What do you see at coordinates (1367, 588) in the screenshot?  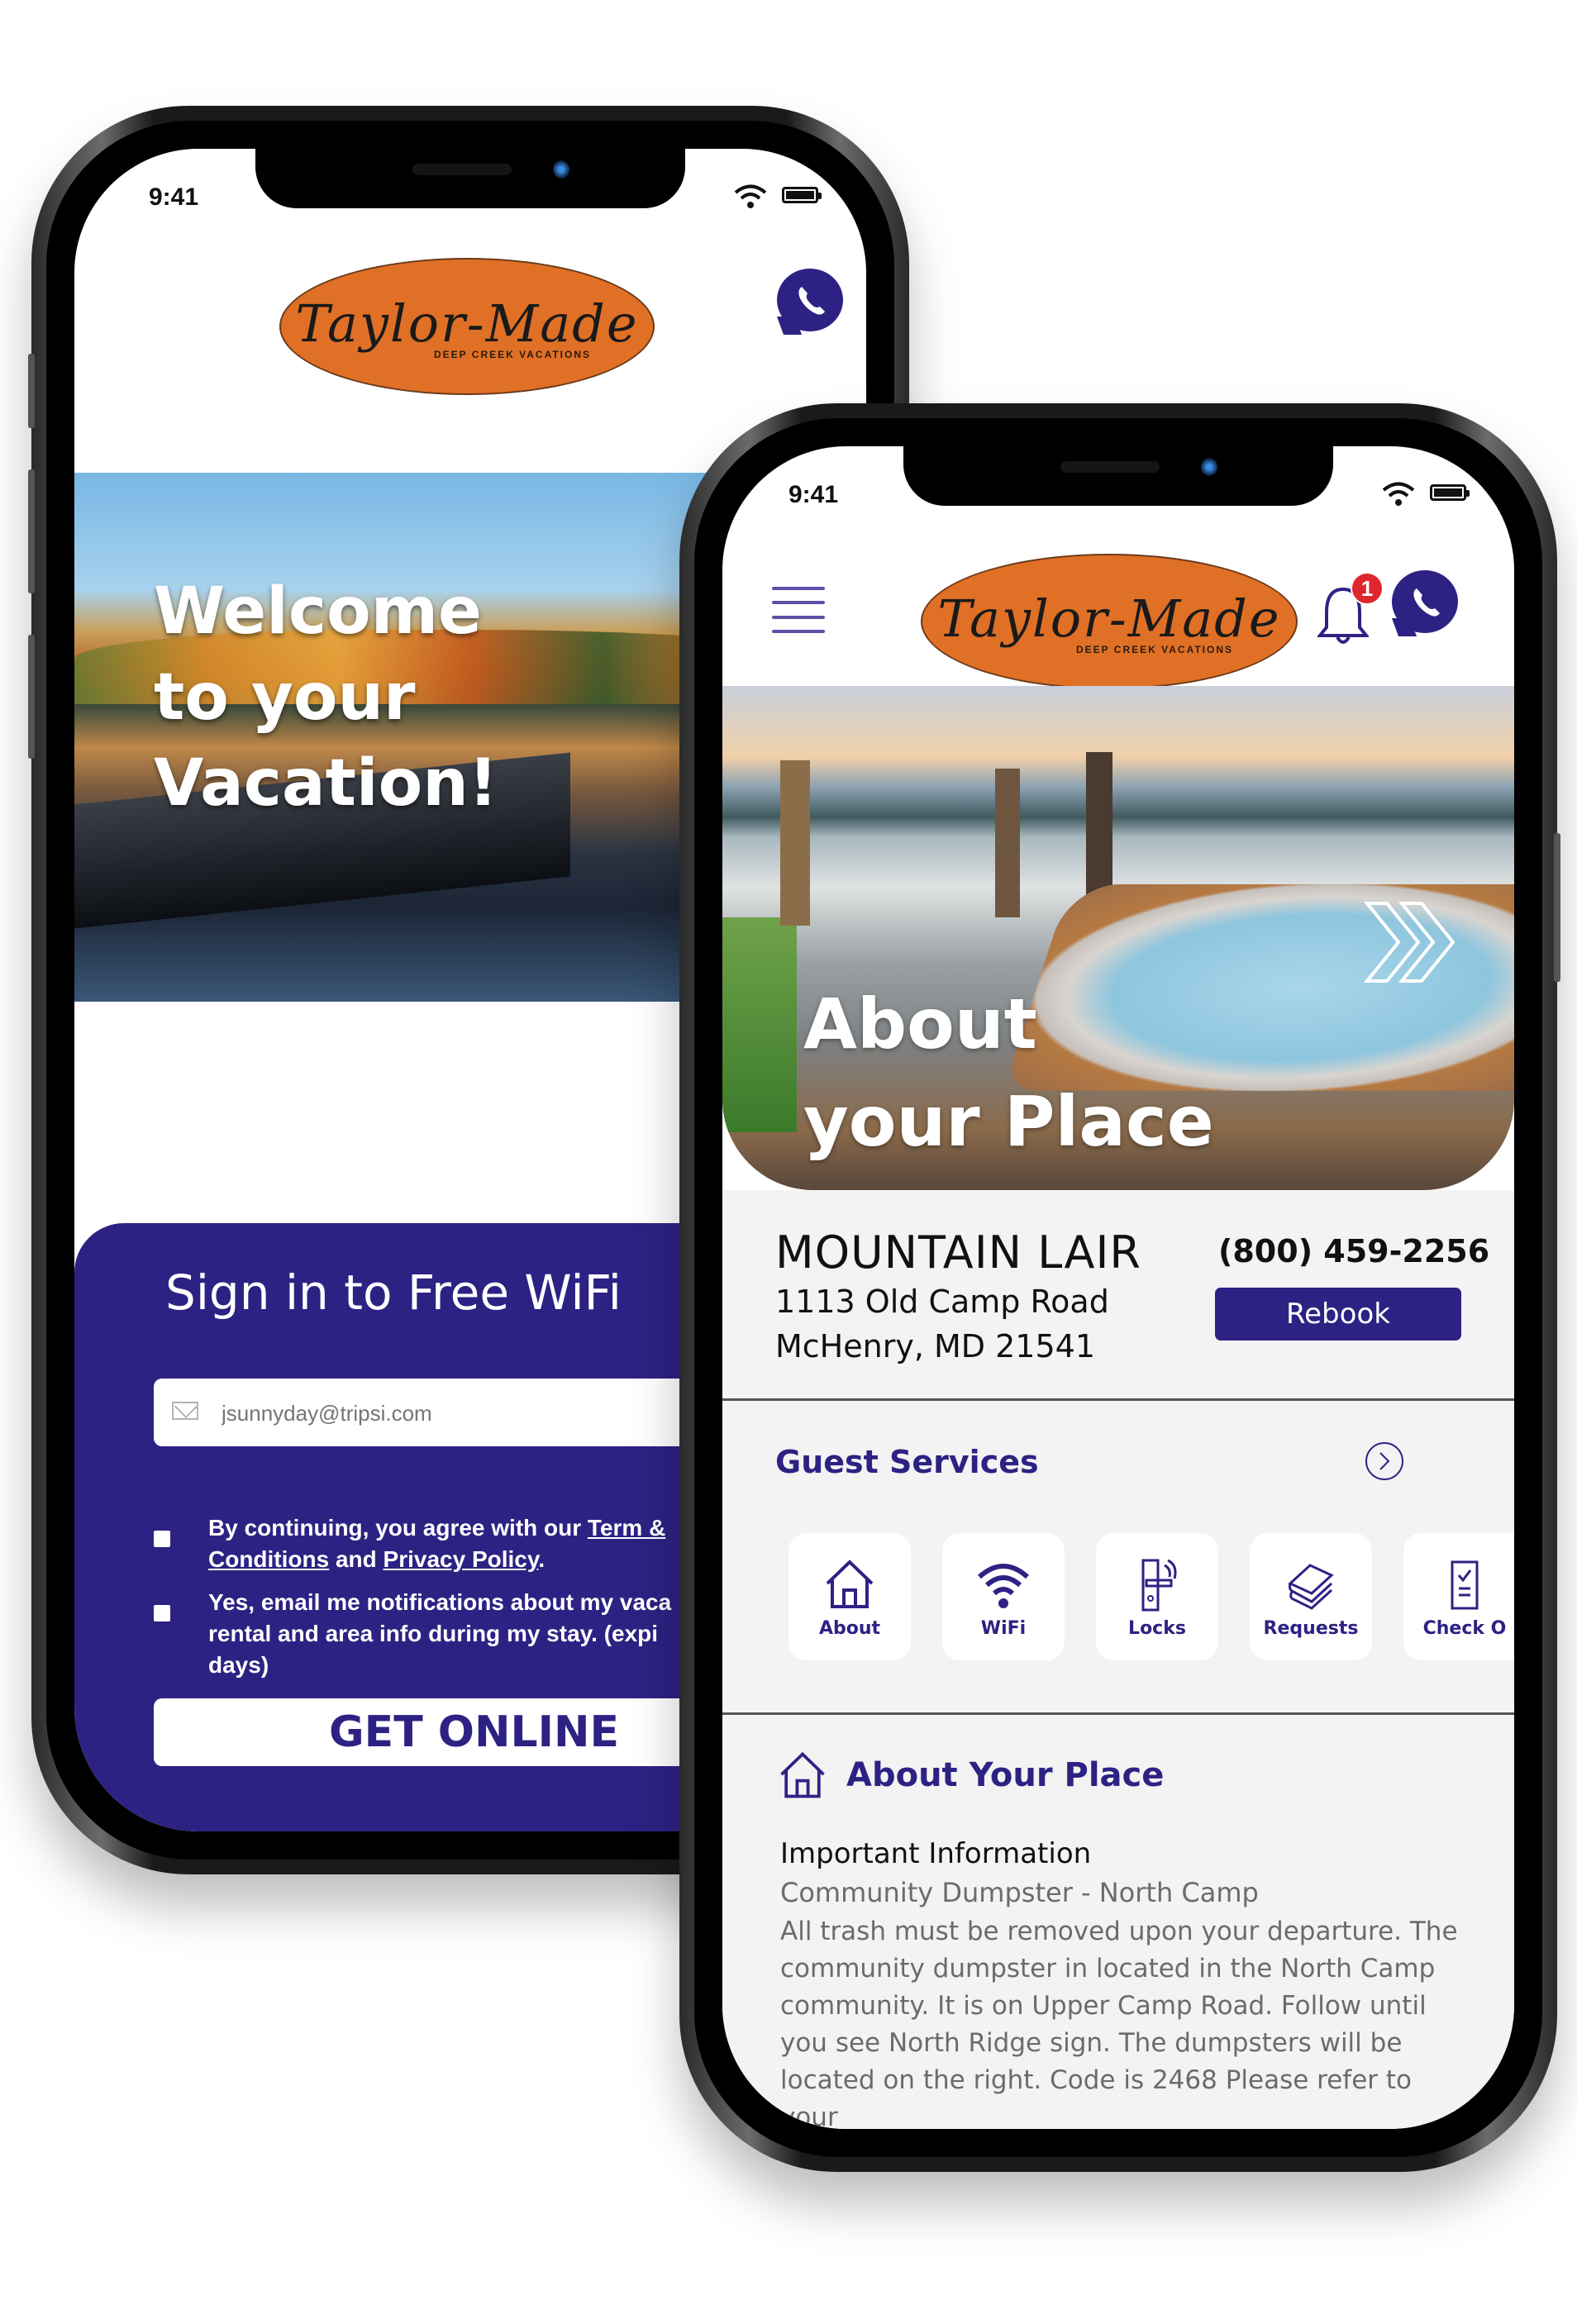 I see `notification-badge: 1` at bounding box center [1367, 588].